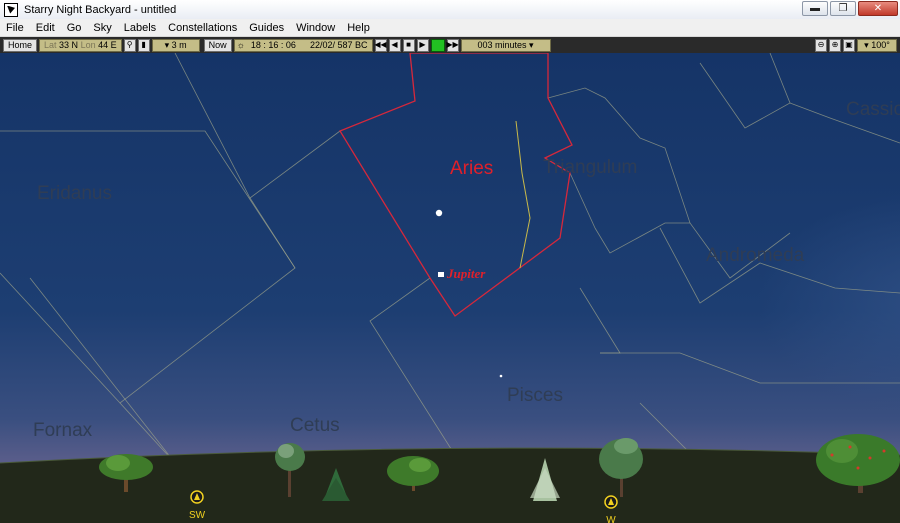 The image size is (900, 523). I want to click on minimize-button: ▬, so click(815, 8).